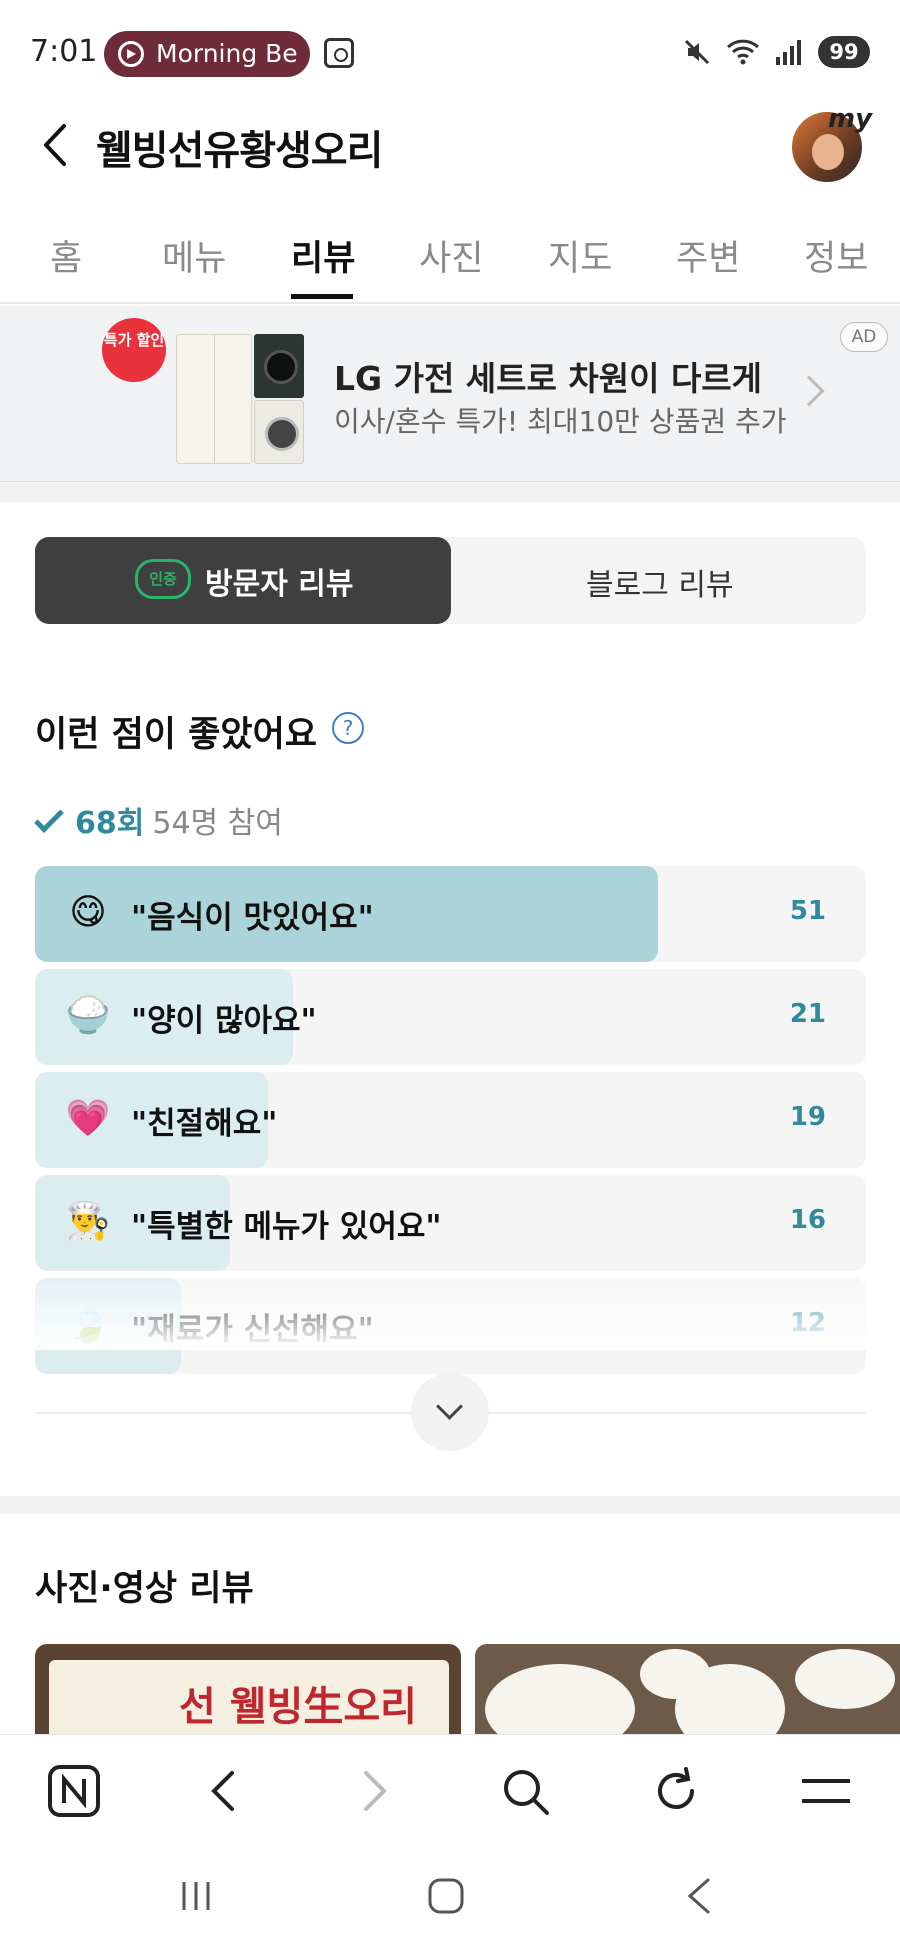 The width and height of the screenshot is (900, 1950). What do you see at coordinates (227, 53) in the screenshot?
I see `media-pill-label: Morning Be` at bounding box center [227, 53].